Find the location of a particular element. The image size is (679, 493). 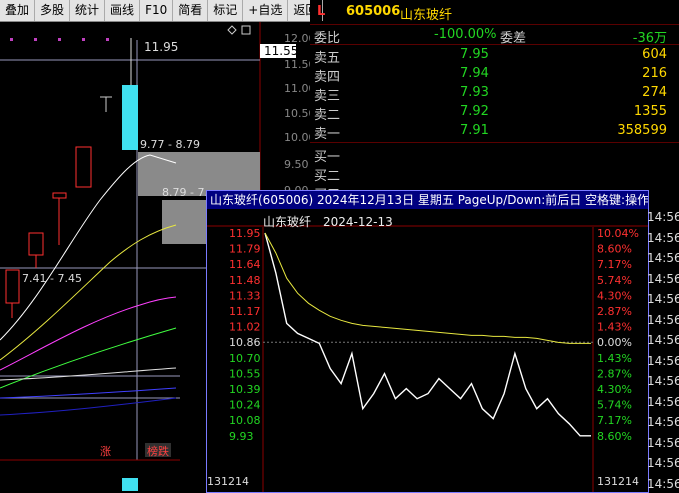

toolbar-item-0: 叠加 is located at coordinates (18, 10).